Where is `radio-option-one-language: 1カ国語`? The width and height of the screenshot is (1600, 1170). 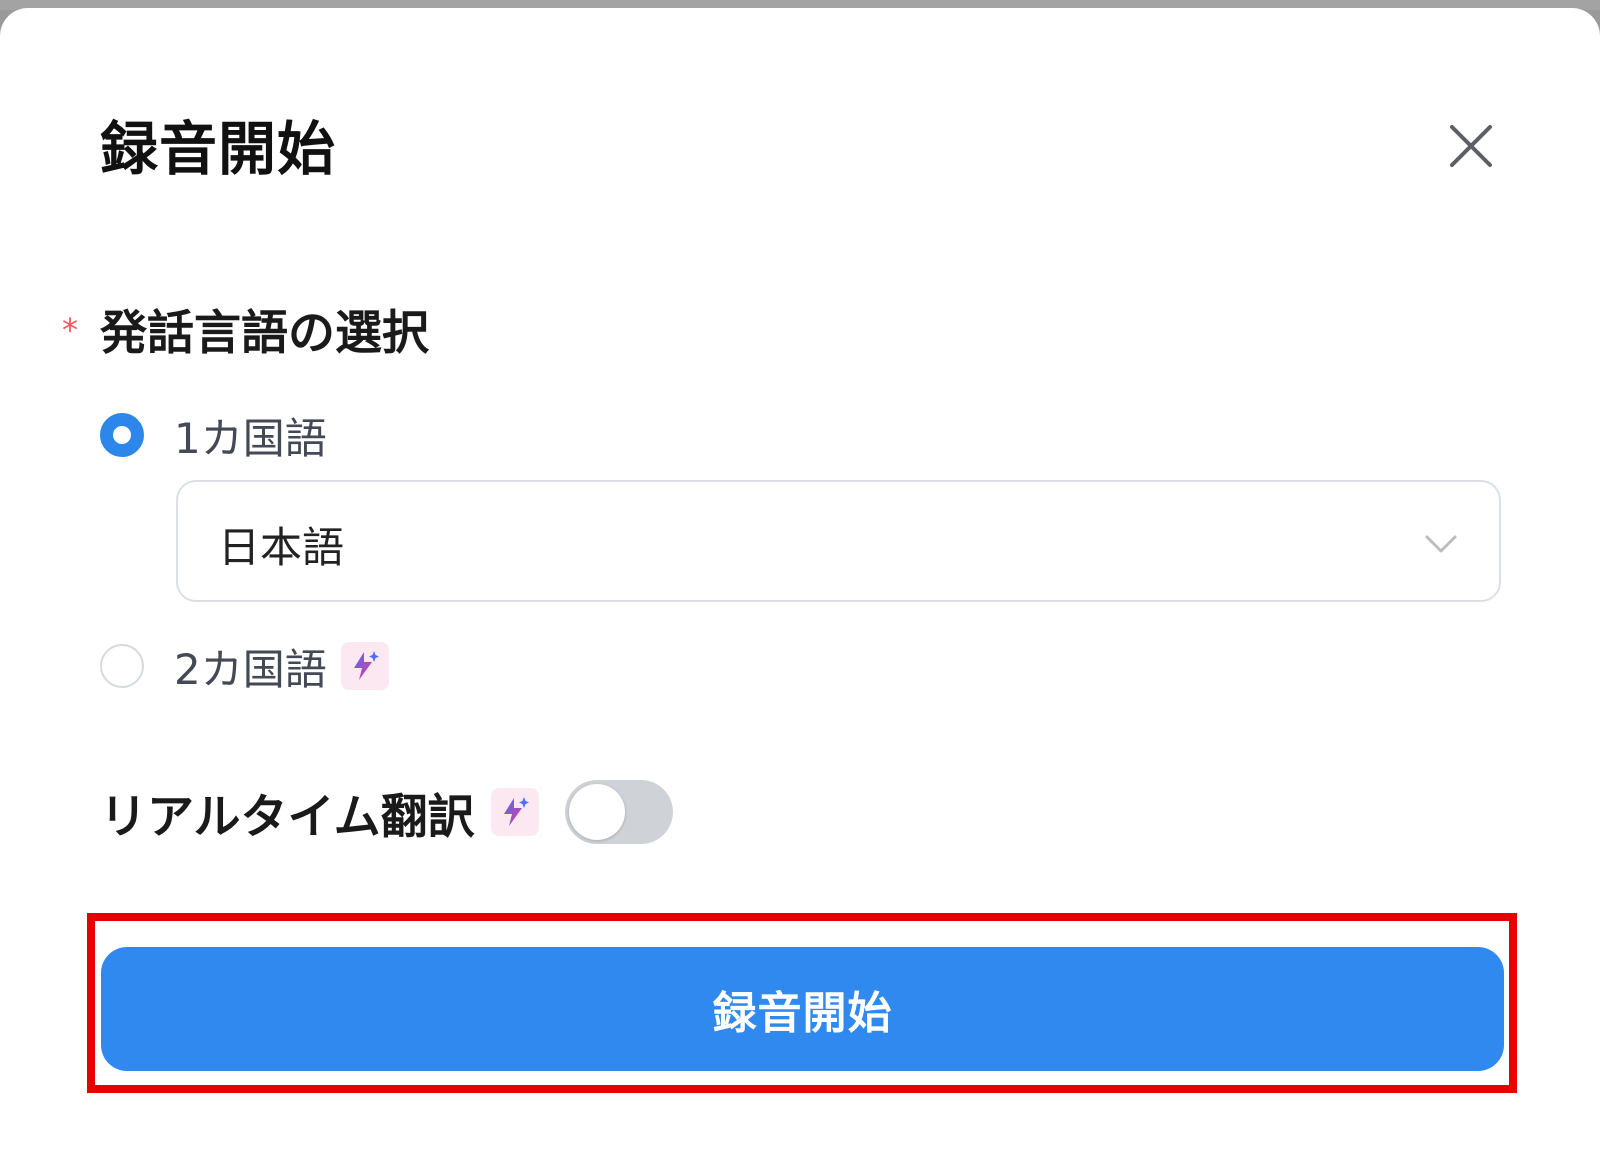
radio-option-one-language: 1カ国語 is located at coordinates (213, 435).